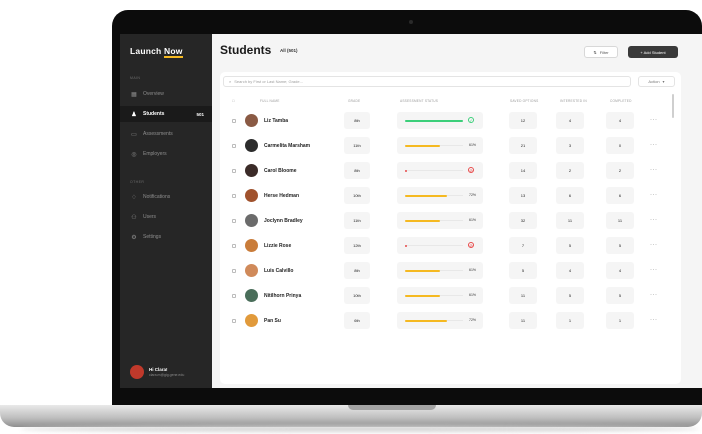 This screenshot has width=702, height=434. Describe the element at coordinates (440, 195) in the screenshot. I see `assessment-status-cell: 72%` at that location.